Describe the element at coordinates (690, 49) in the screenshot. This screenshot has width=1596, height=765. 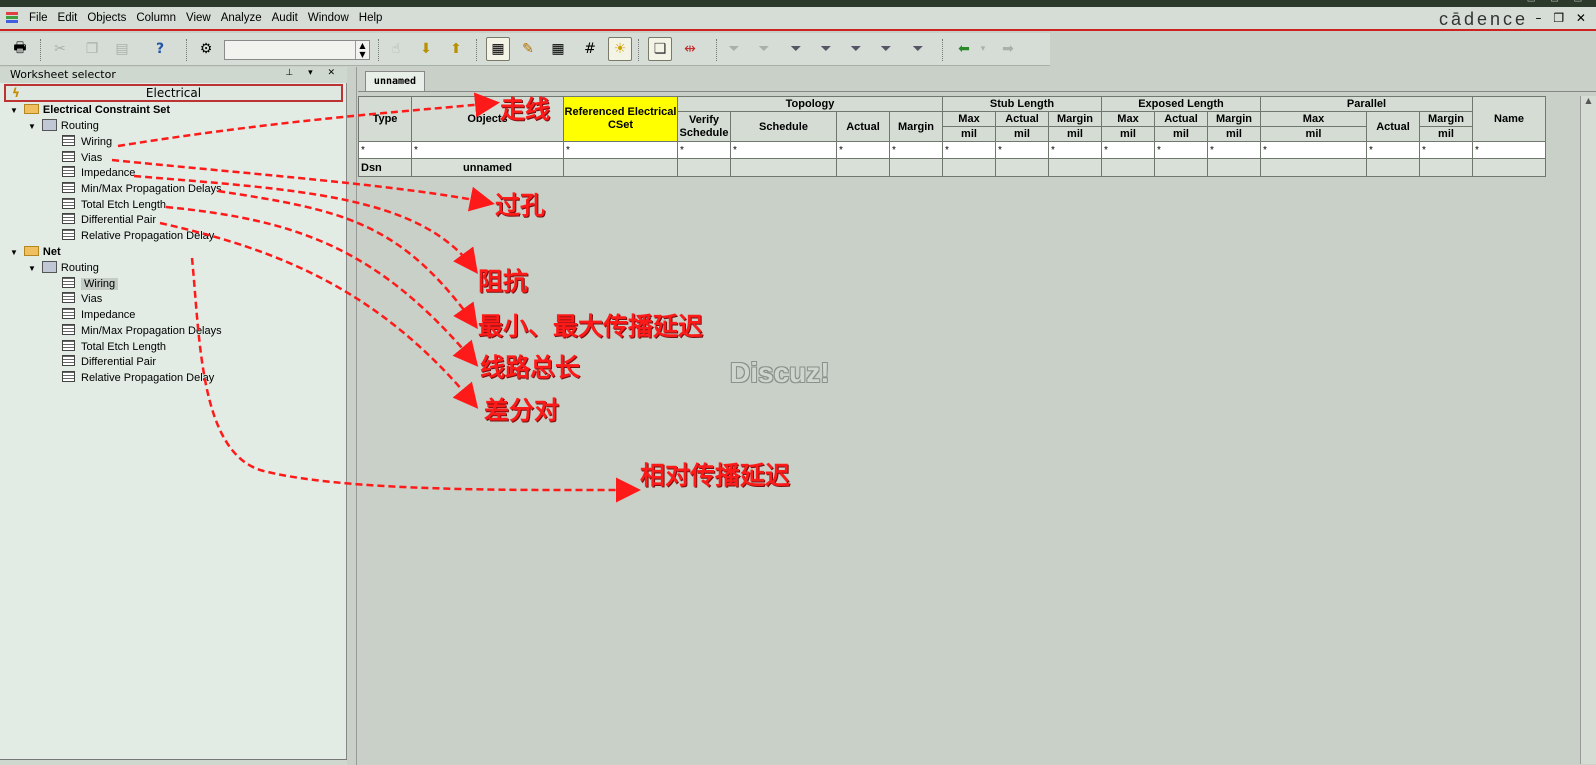
I see `connect-icon: ⇹` at that location.